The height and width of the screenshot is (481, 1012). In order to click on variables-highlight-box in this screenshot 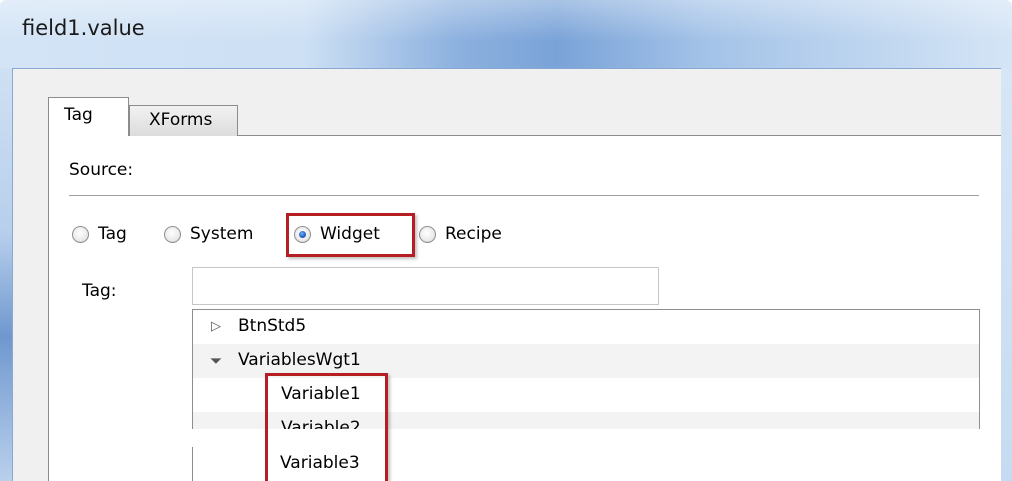, I will do `click(326, 427)`.